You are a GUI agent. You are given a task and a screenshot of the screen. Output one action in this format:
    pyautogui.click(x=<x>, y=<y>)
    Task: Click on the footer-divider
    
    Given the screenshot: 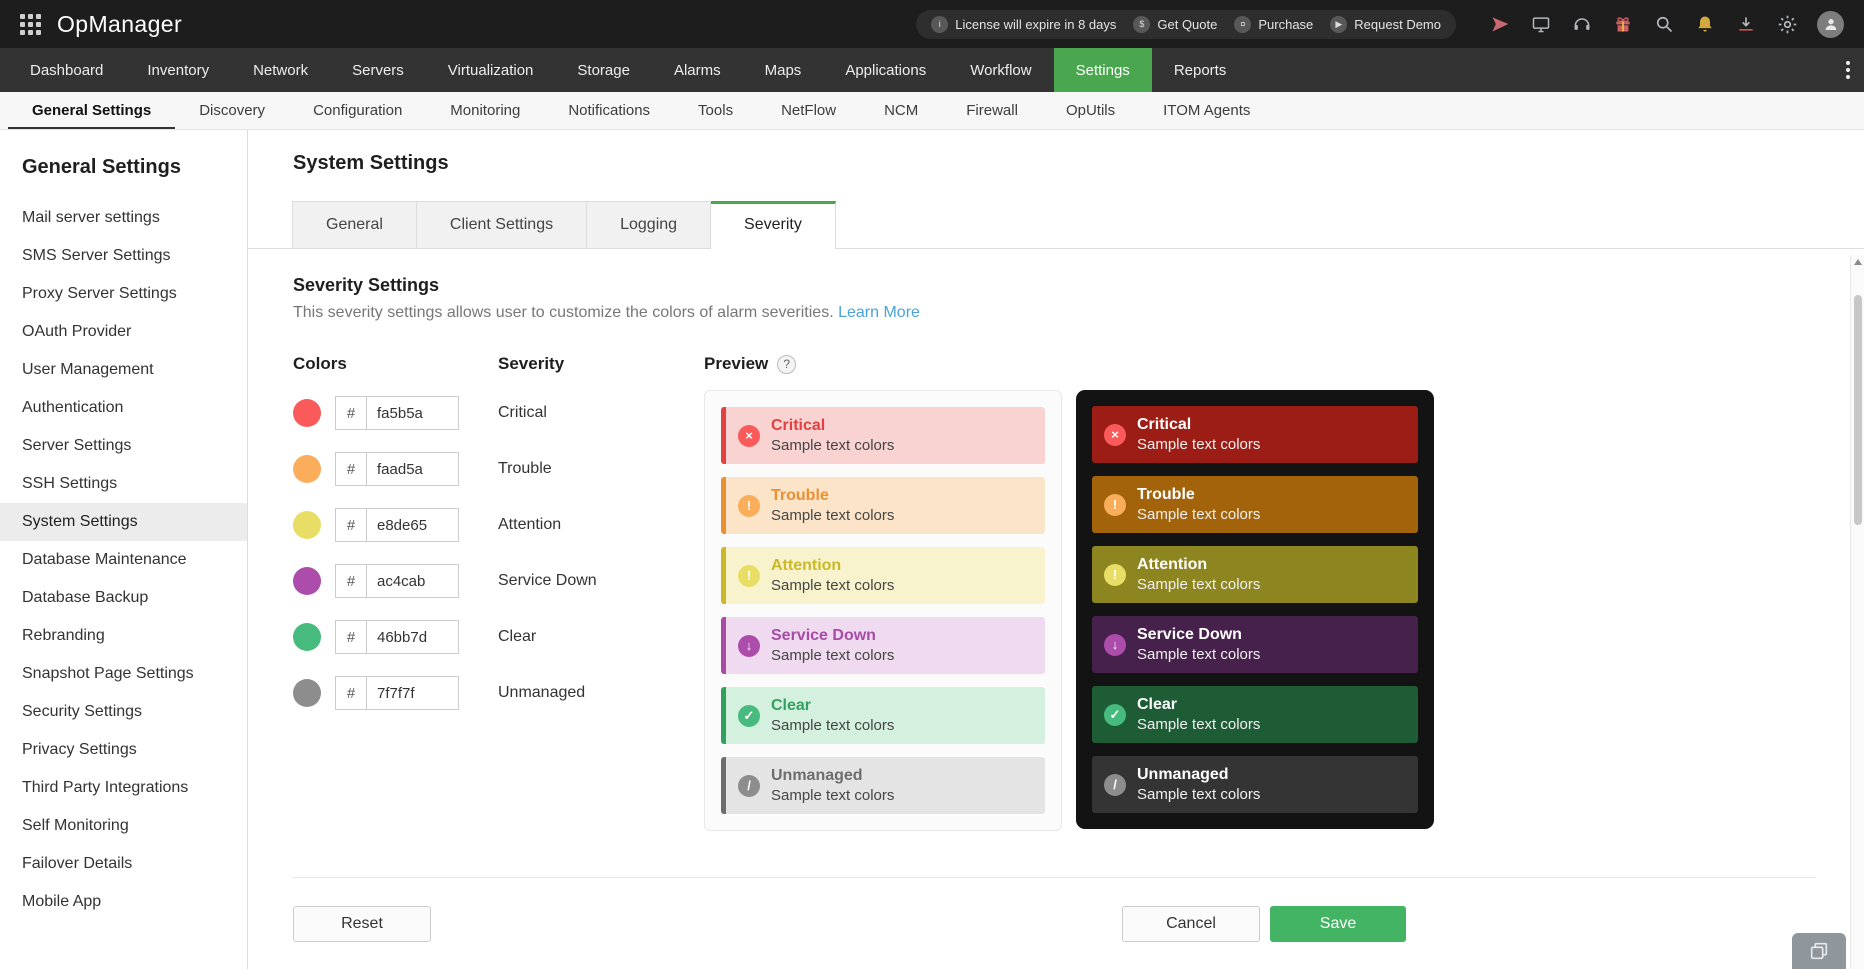 What is the action you would take?
    pyautogui.click(x=1054, y=877)
    